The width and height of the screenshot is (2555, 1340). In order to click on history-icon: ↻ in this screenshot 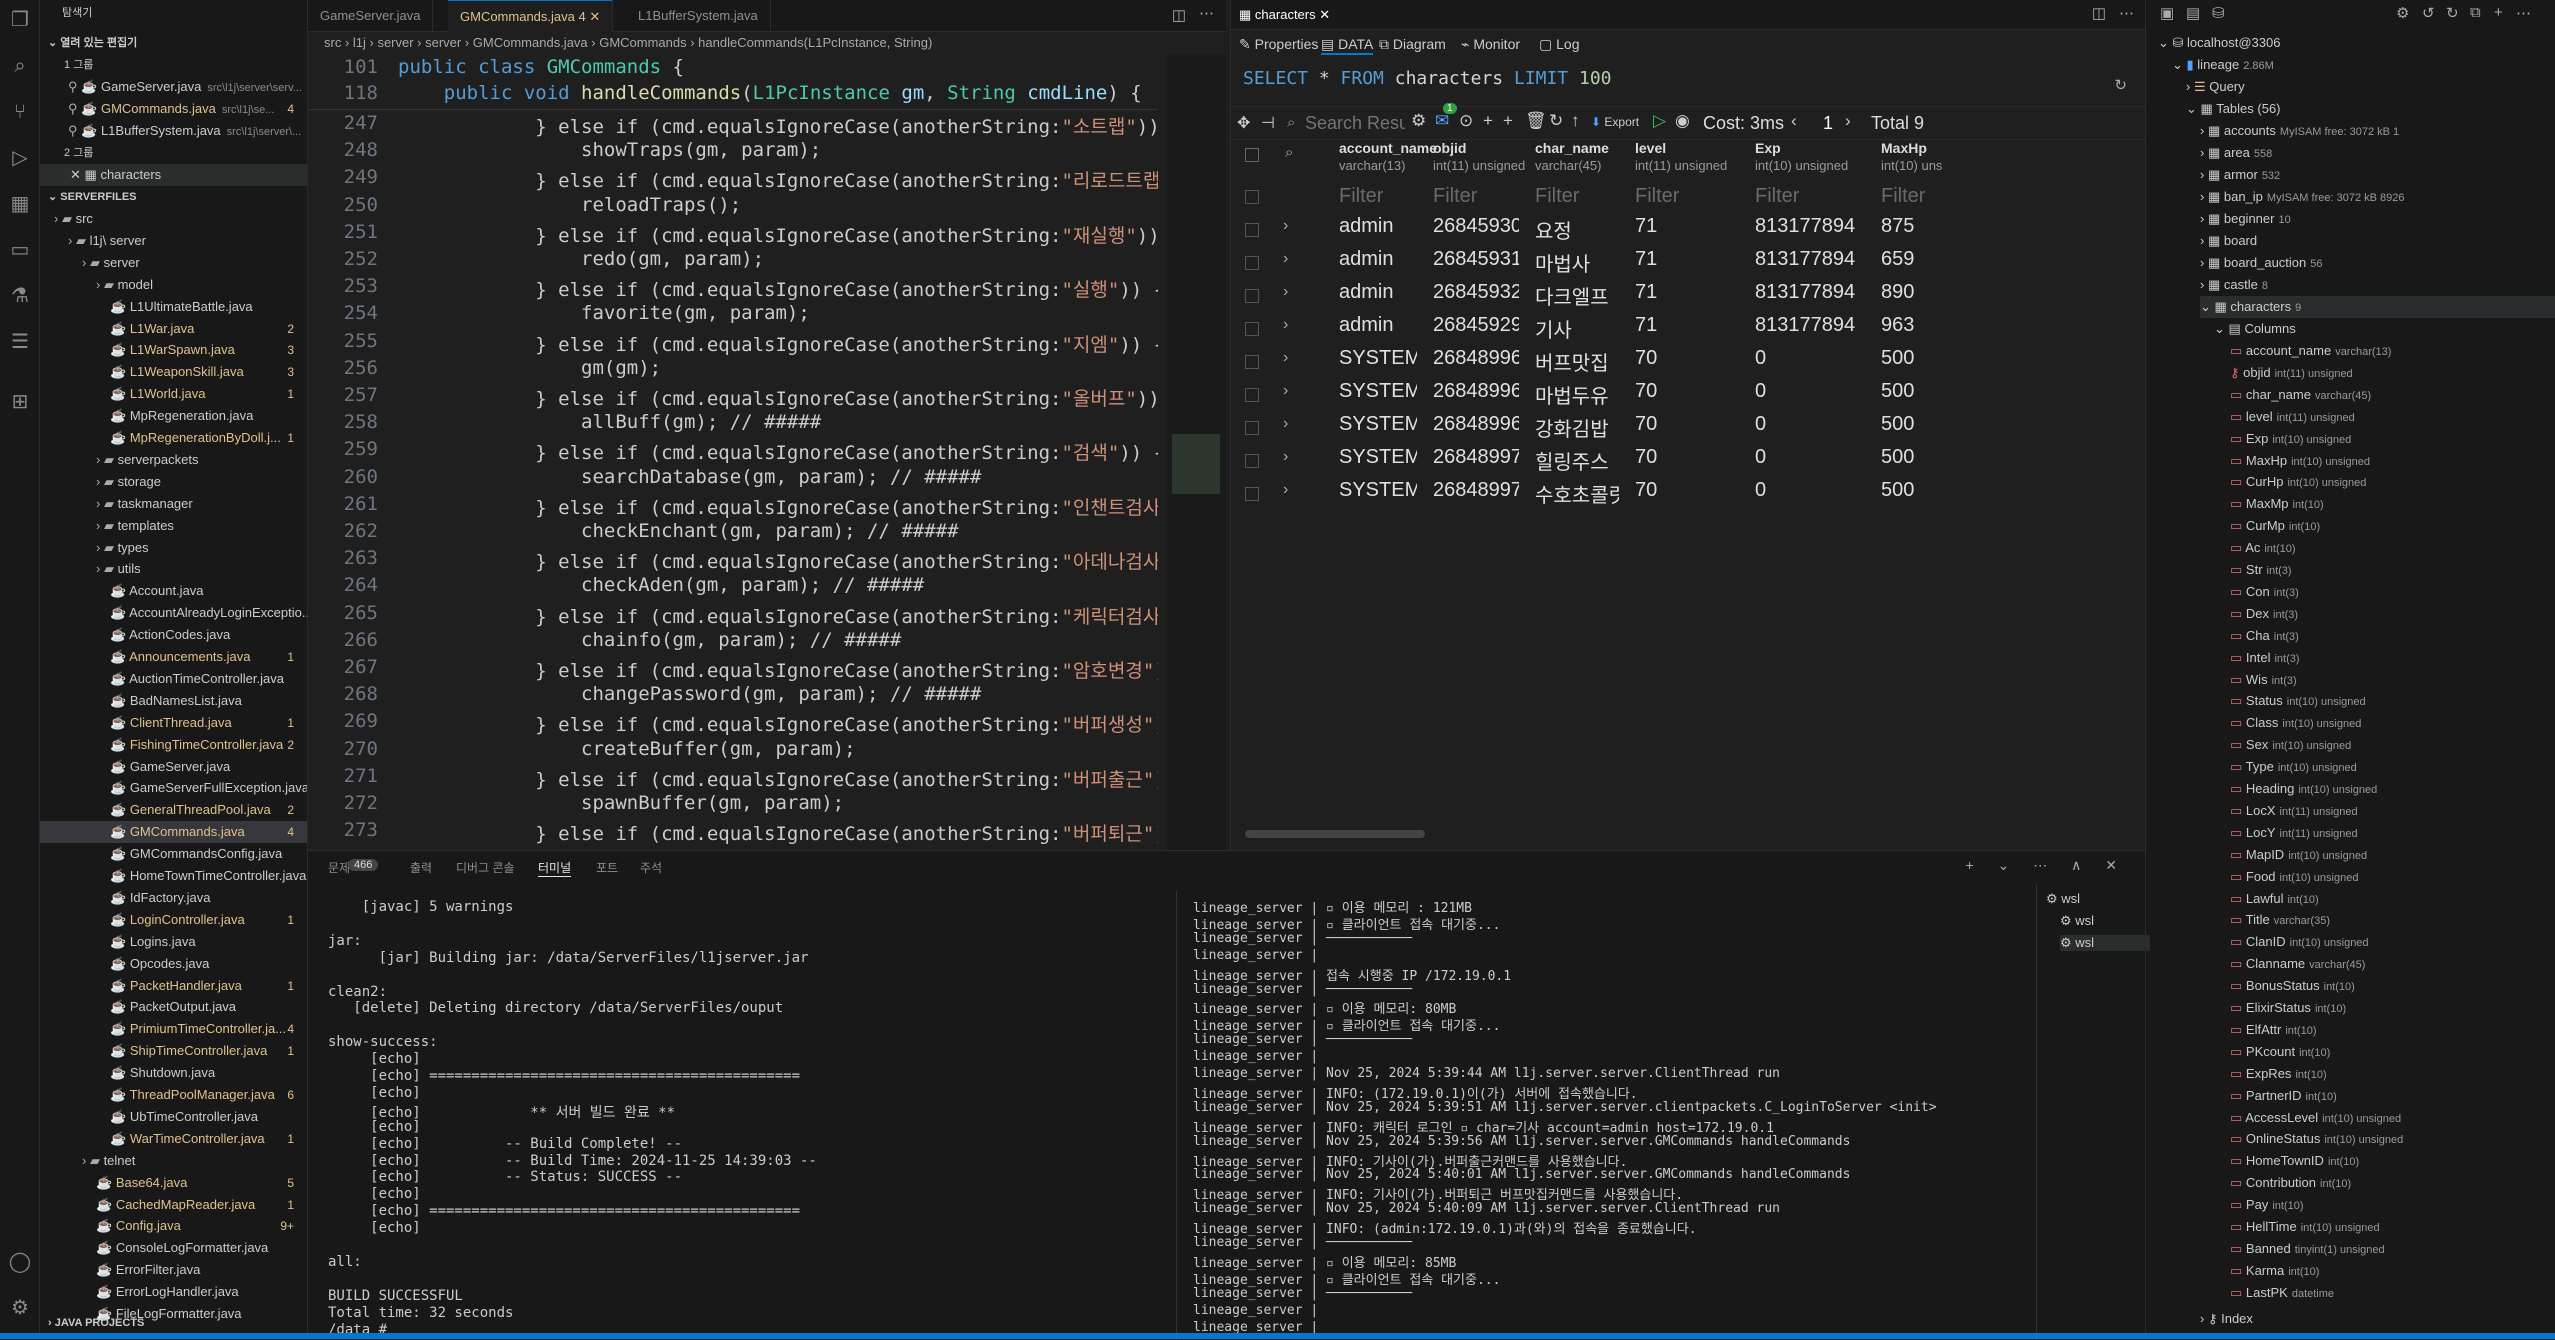, I will do `click(2120, 85)`.